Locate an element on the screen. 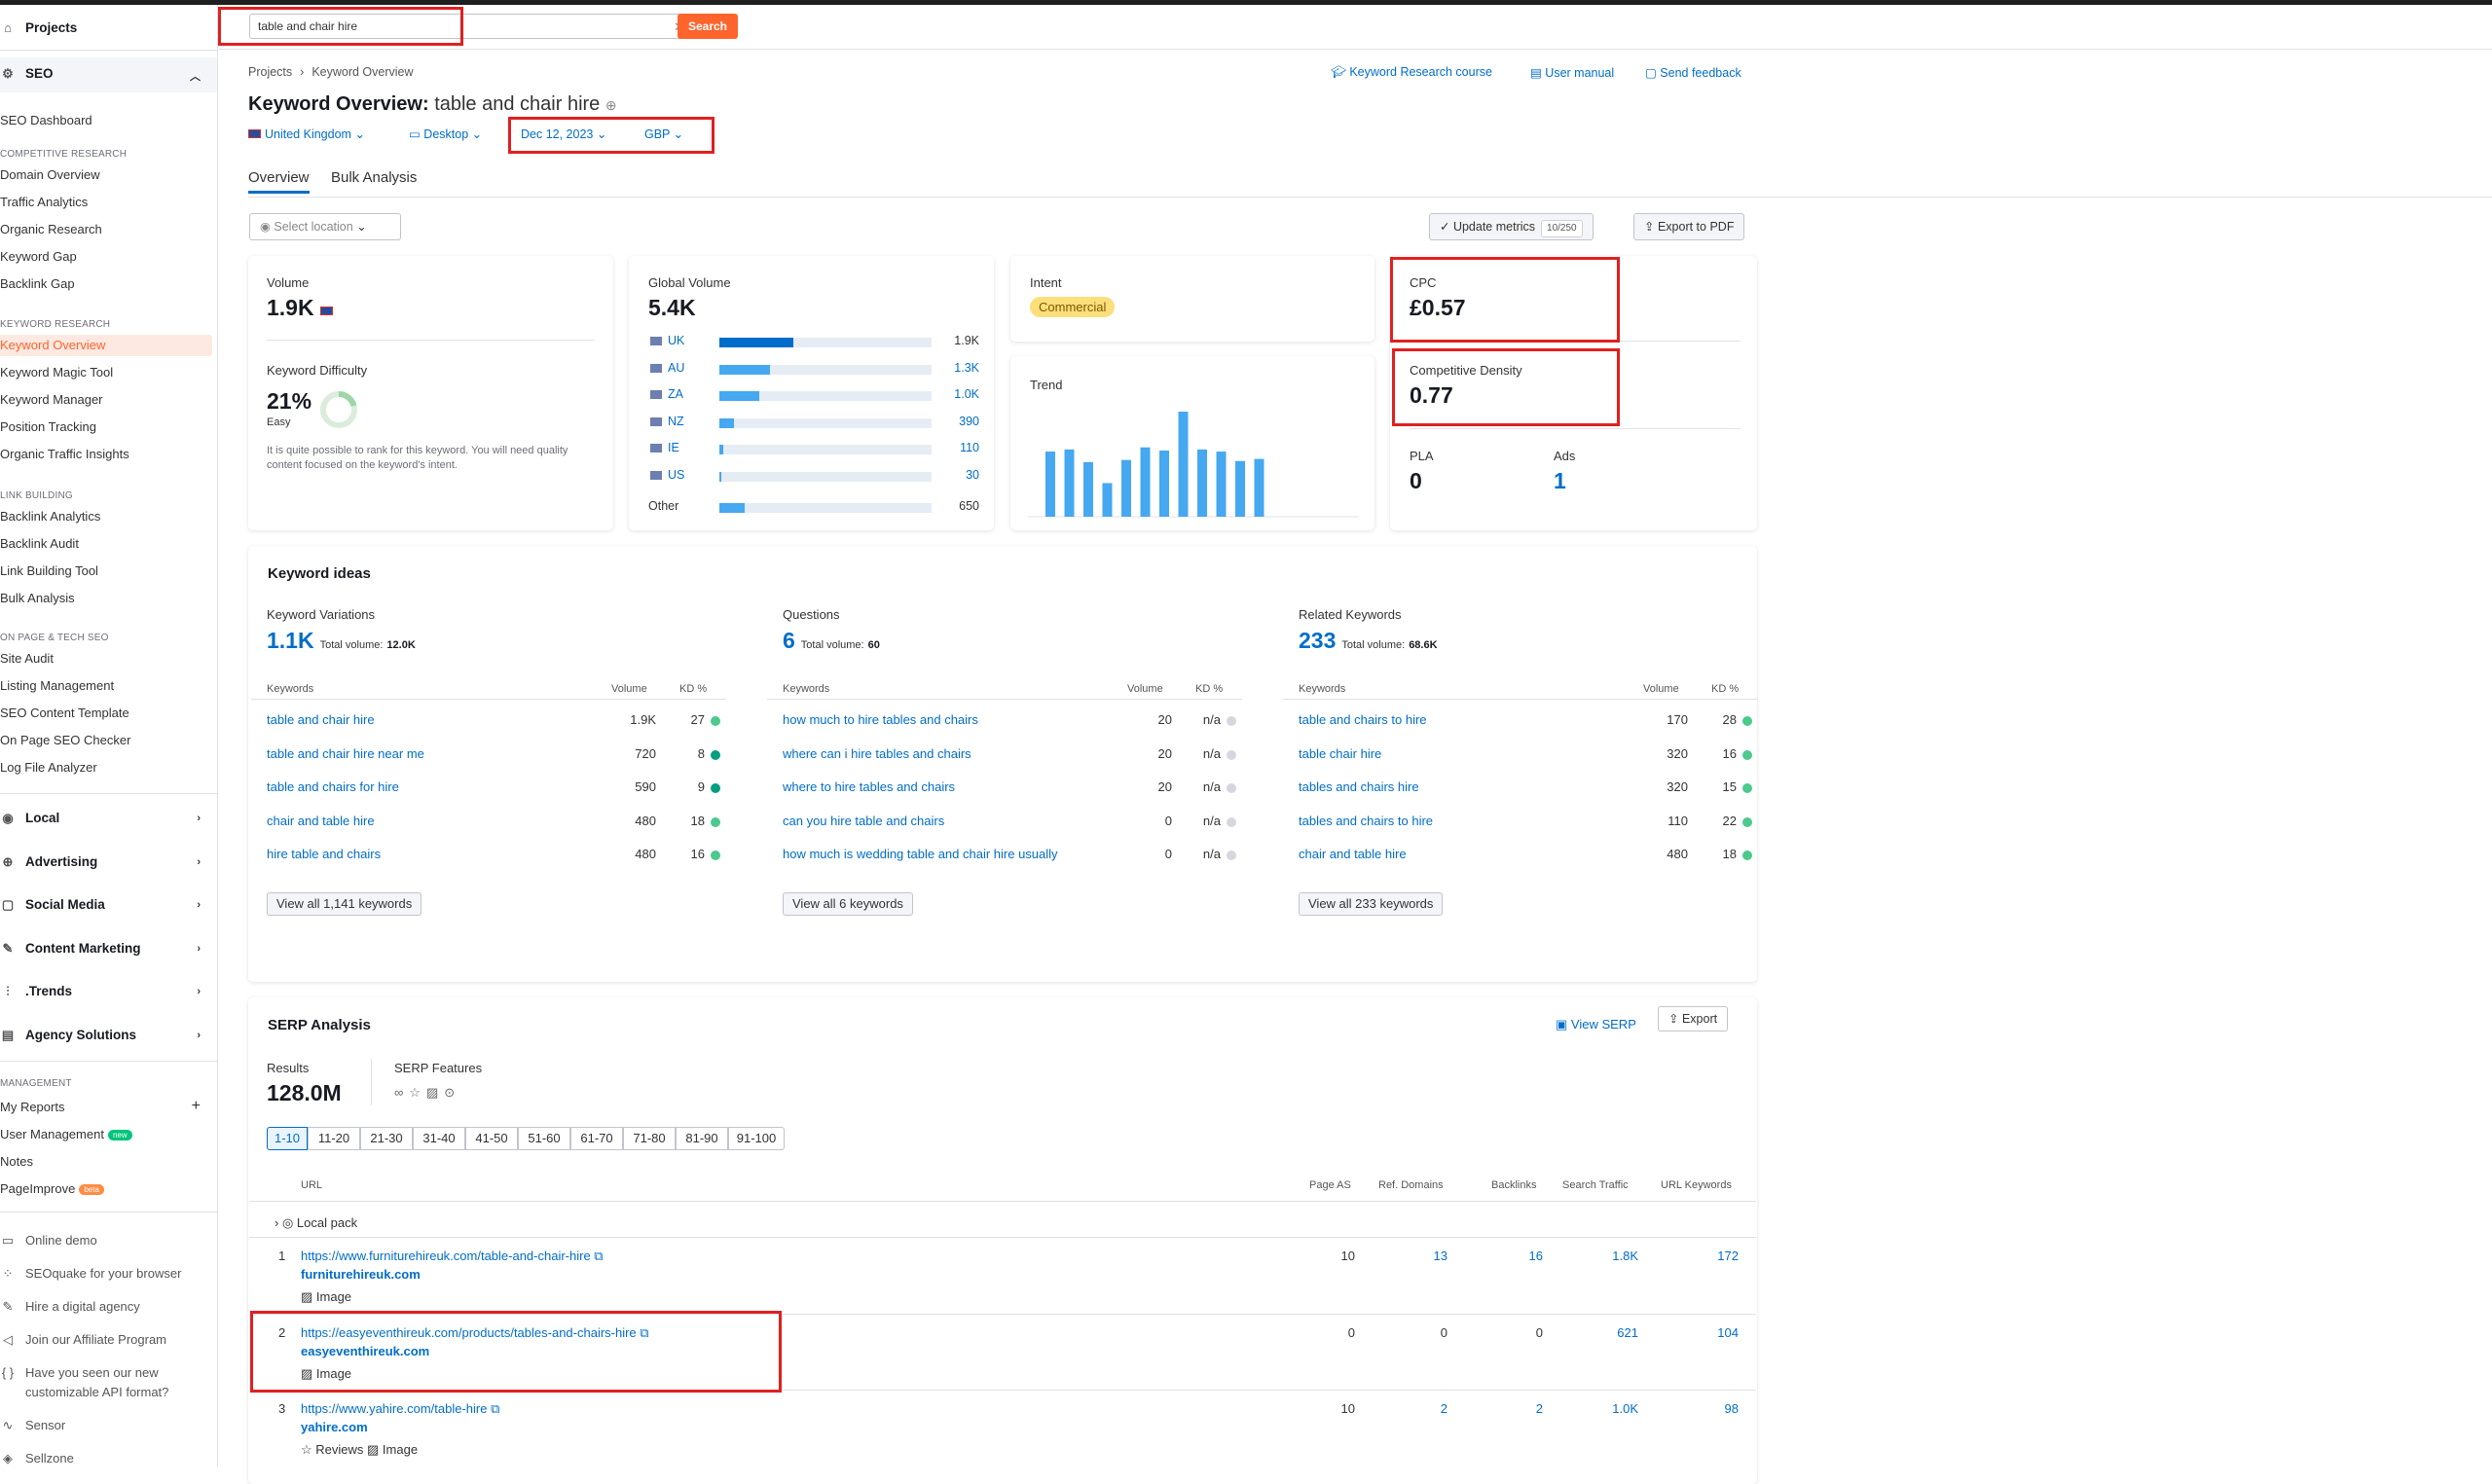 This screenshot has width=2492, height=1484. serp-metric-bl: 0 is located at coordinates (1513, 1333).